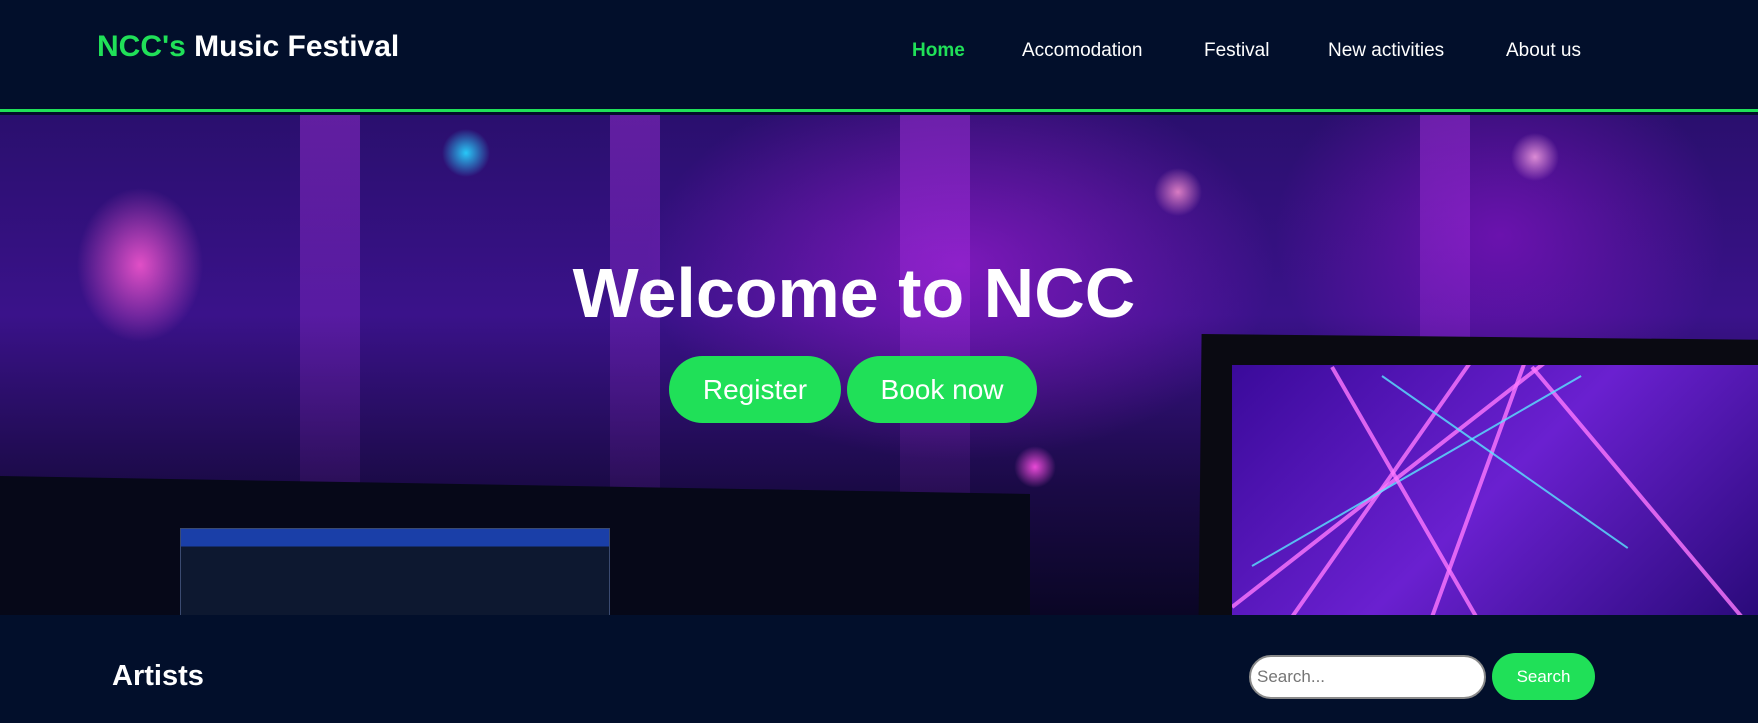 The width and height of the screenshot is (1758, 723). Describe the element at coordinates (395, 571) in the screenshot. I see `console-screen` at that location.